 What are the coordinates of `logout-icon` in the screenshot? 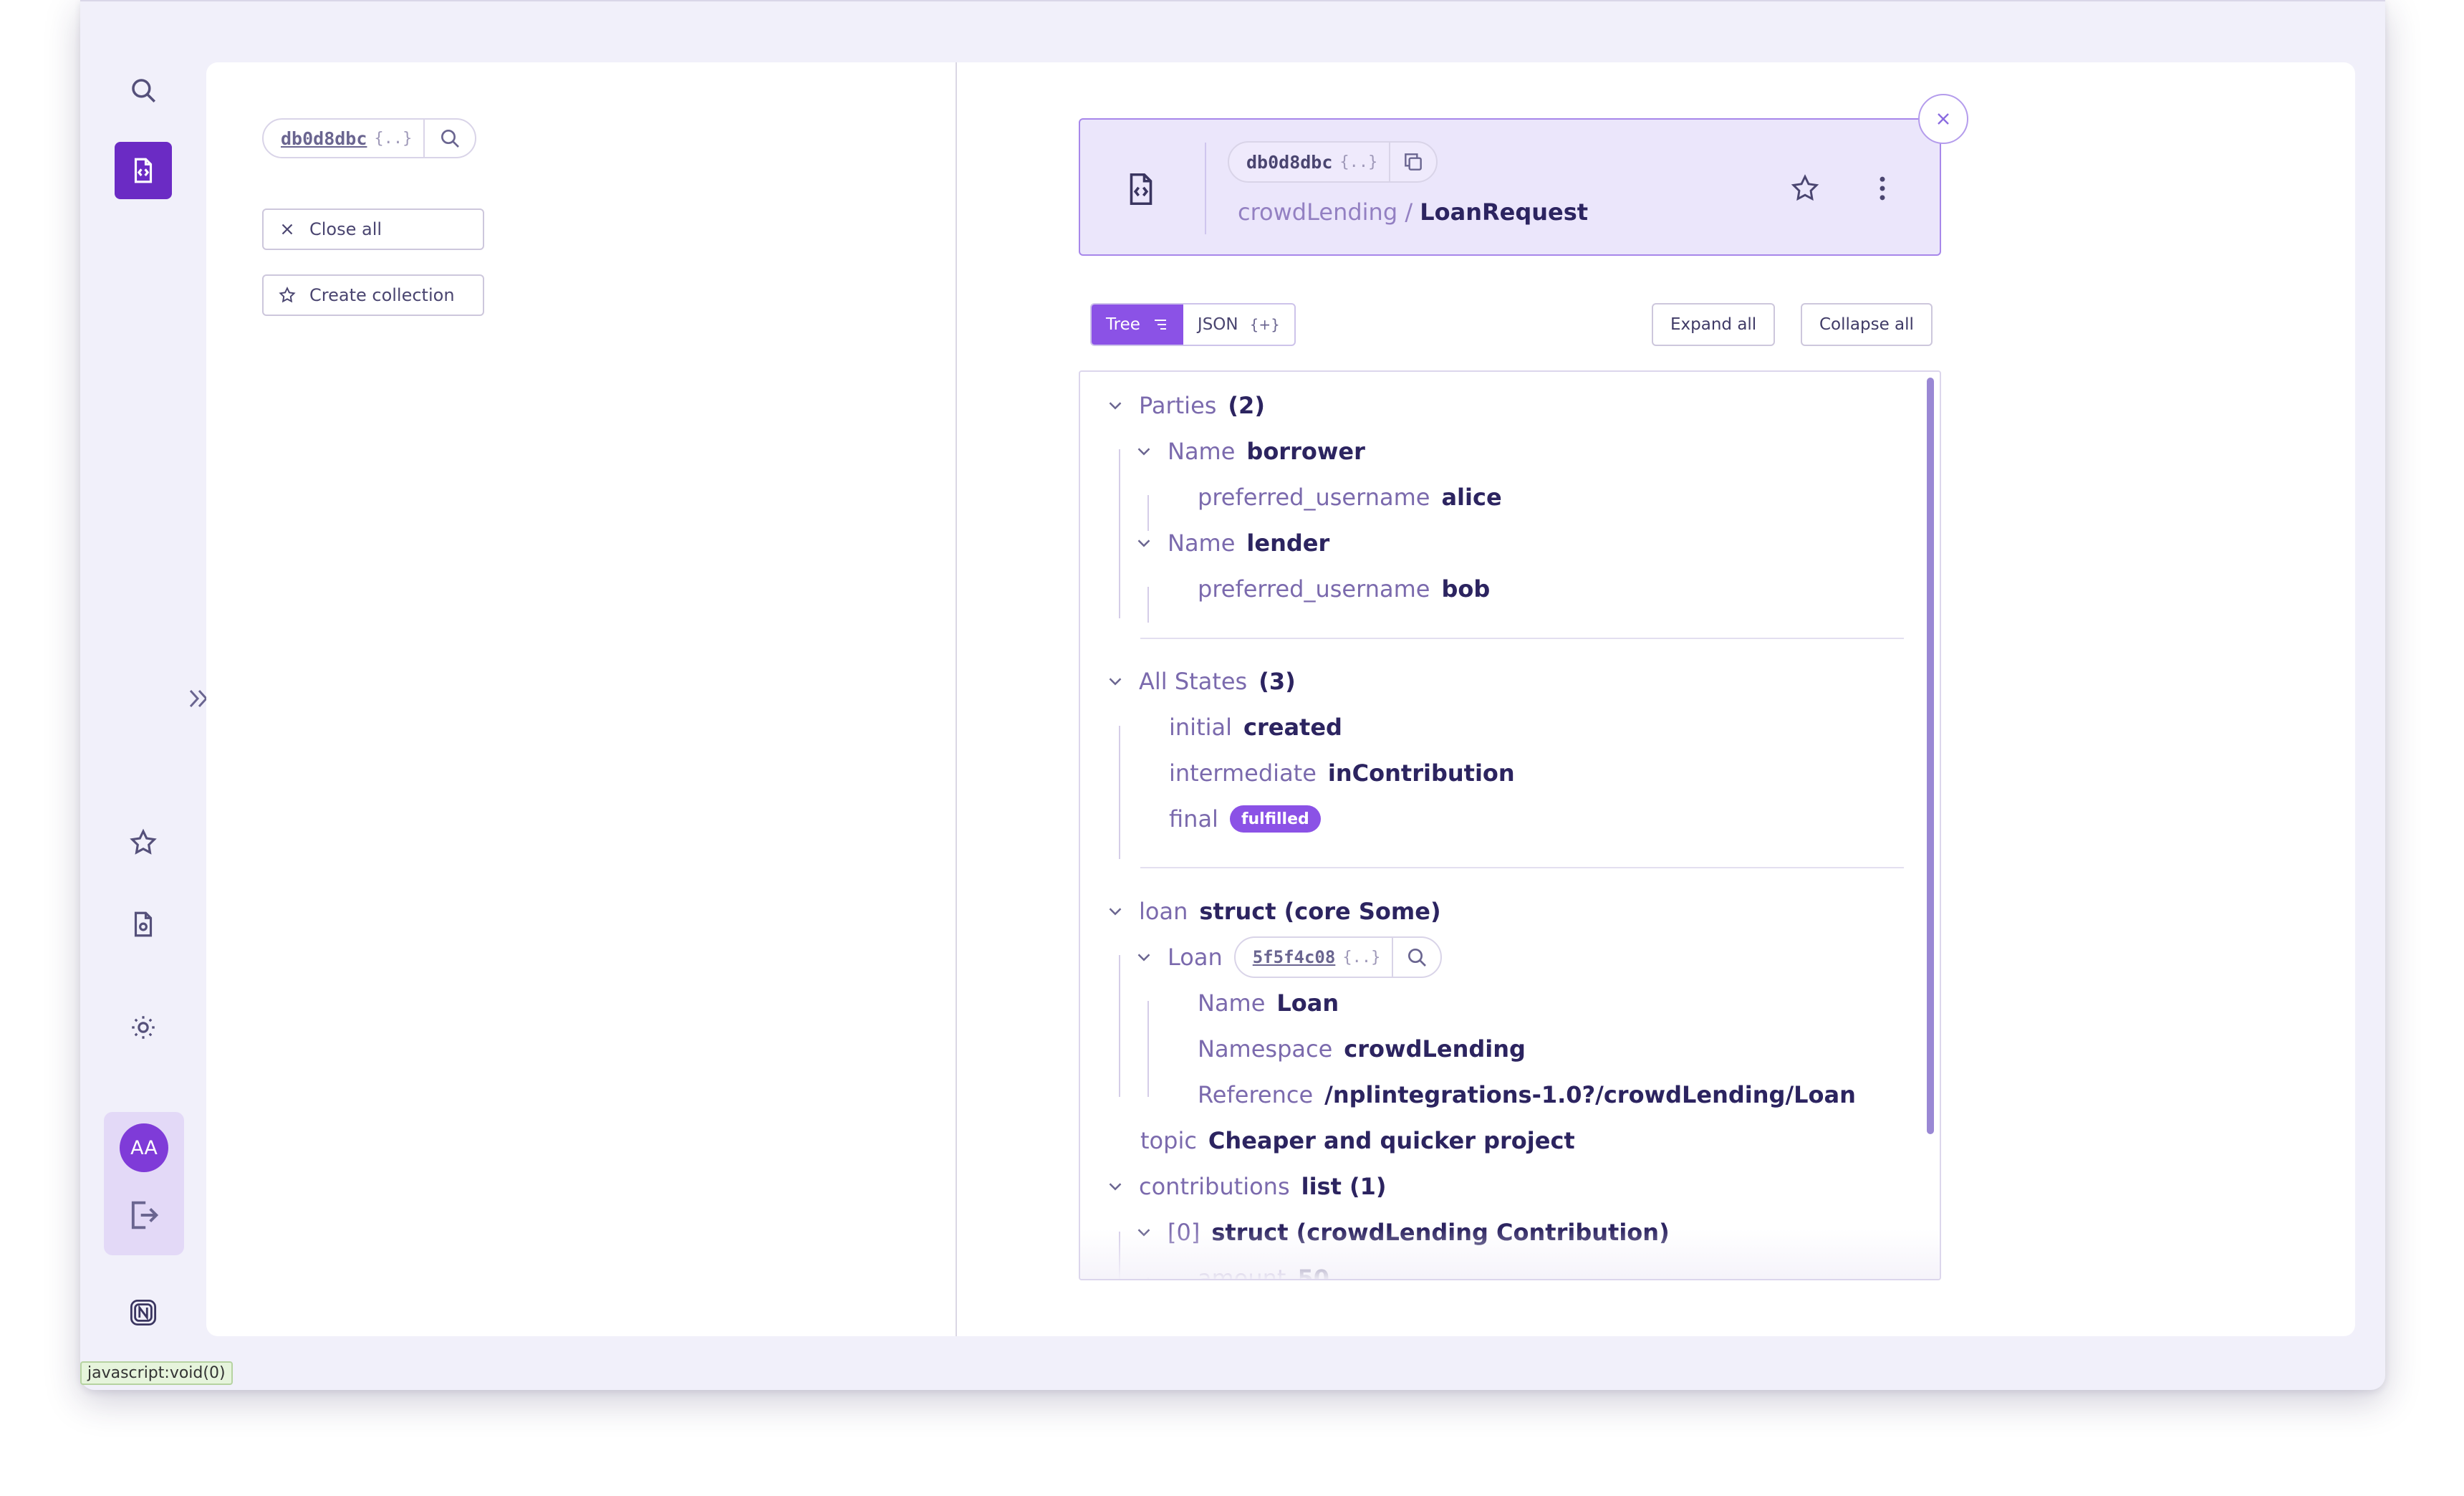 It's located at (144, 1215).